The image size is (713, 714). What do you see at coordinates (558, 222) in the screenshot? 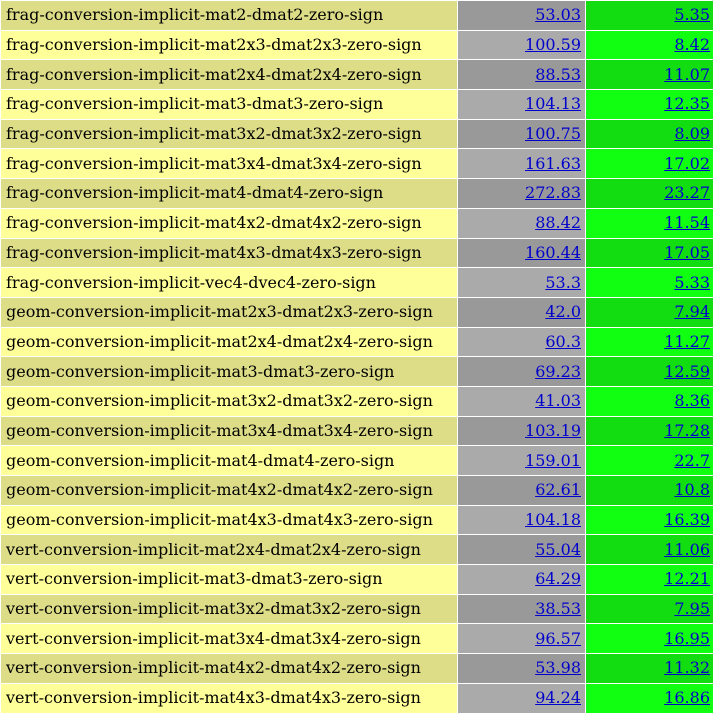
I see `result-value-link: 88.42` at bounding box center [558, 222].